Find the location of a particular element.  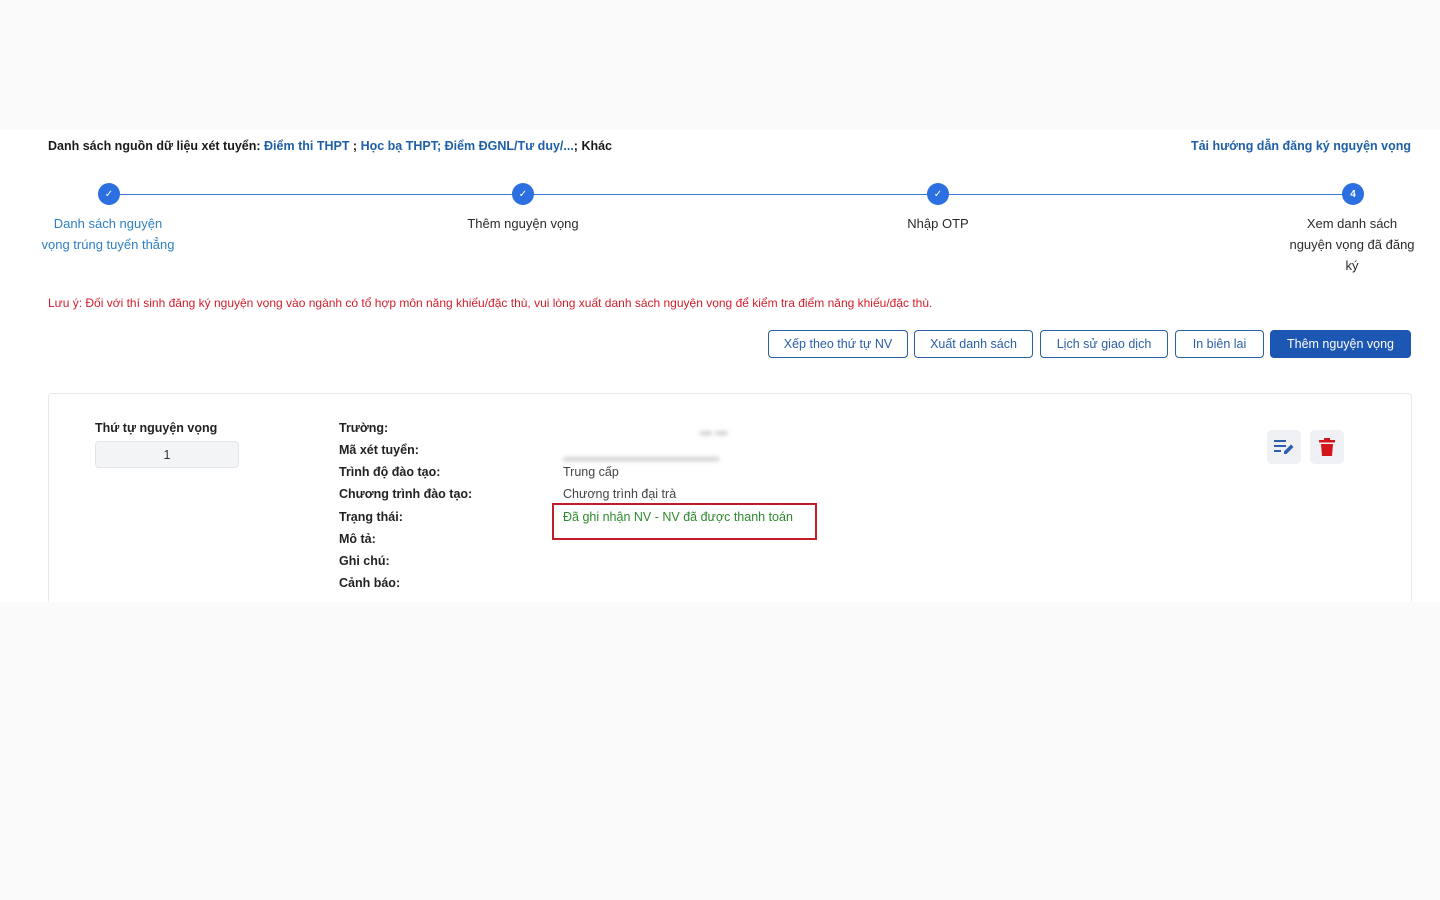

edit-list-icon is located at coordinates (1284, 447).